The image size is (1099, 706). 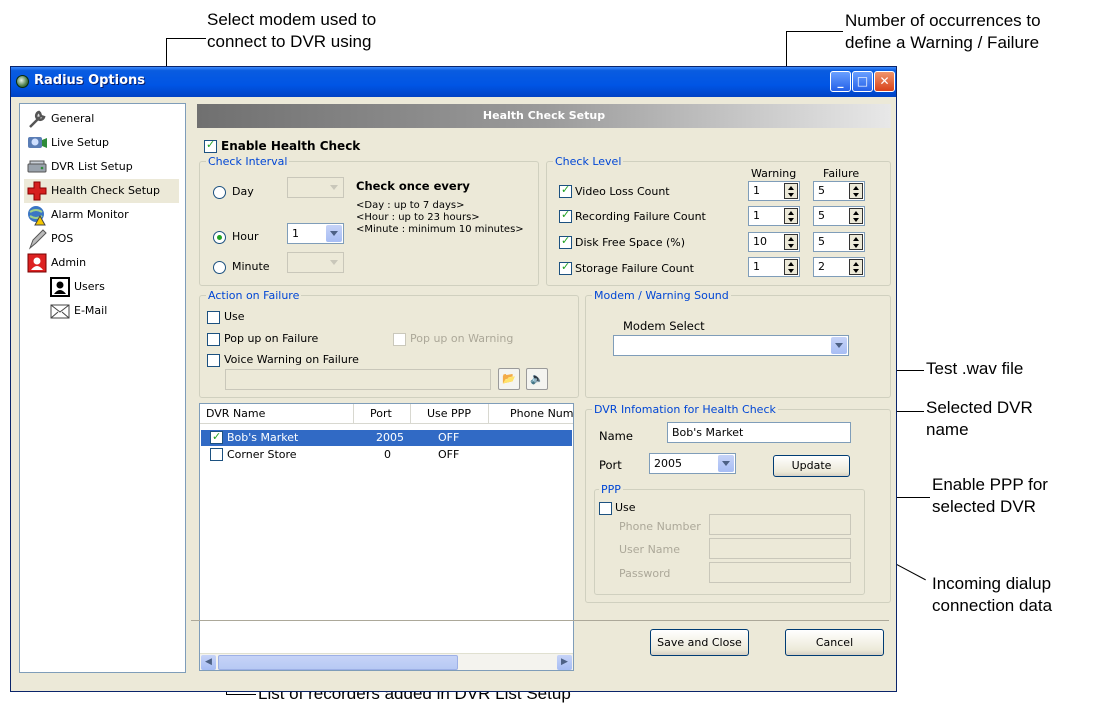 I want to click on scroll-thumb, so click(x=338, y=662).